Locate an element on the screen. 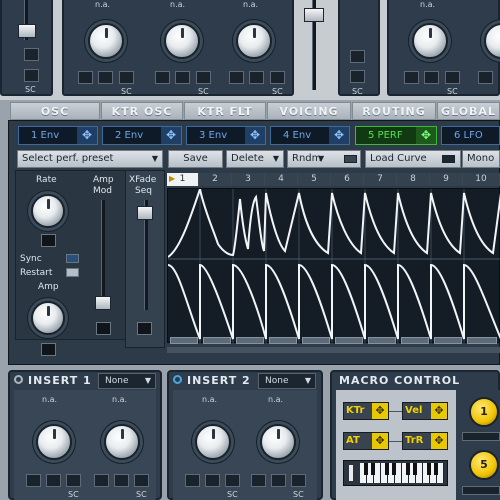 The width and height of the screenshot is (500, 500). keyboard-slider-icon is located at coordinates (351, 473).